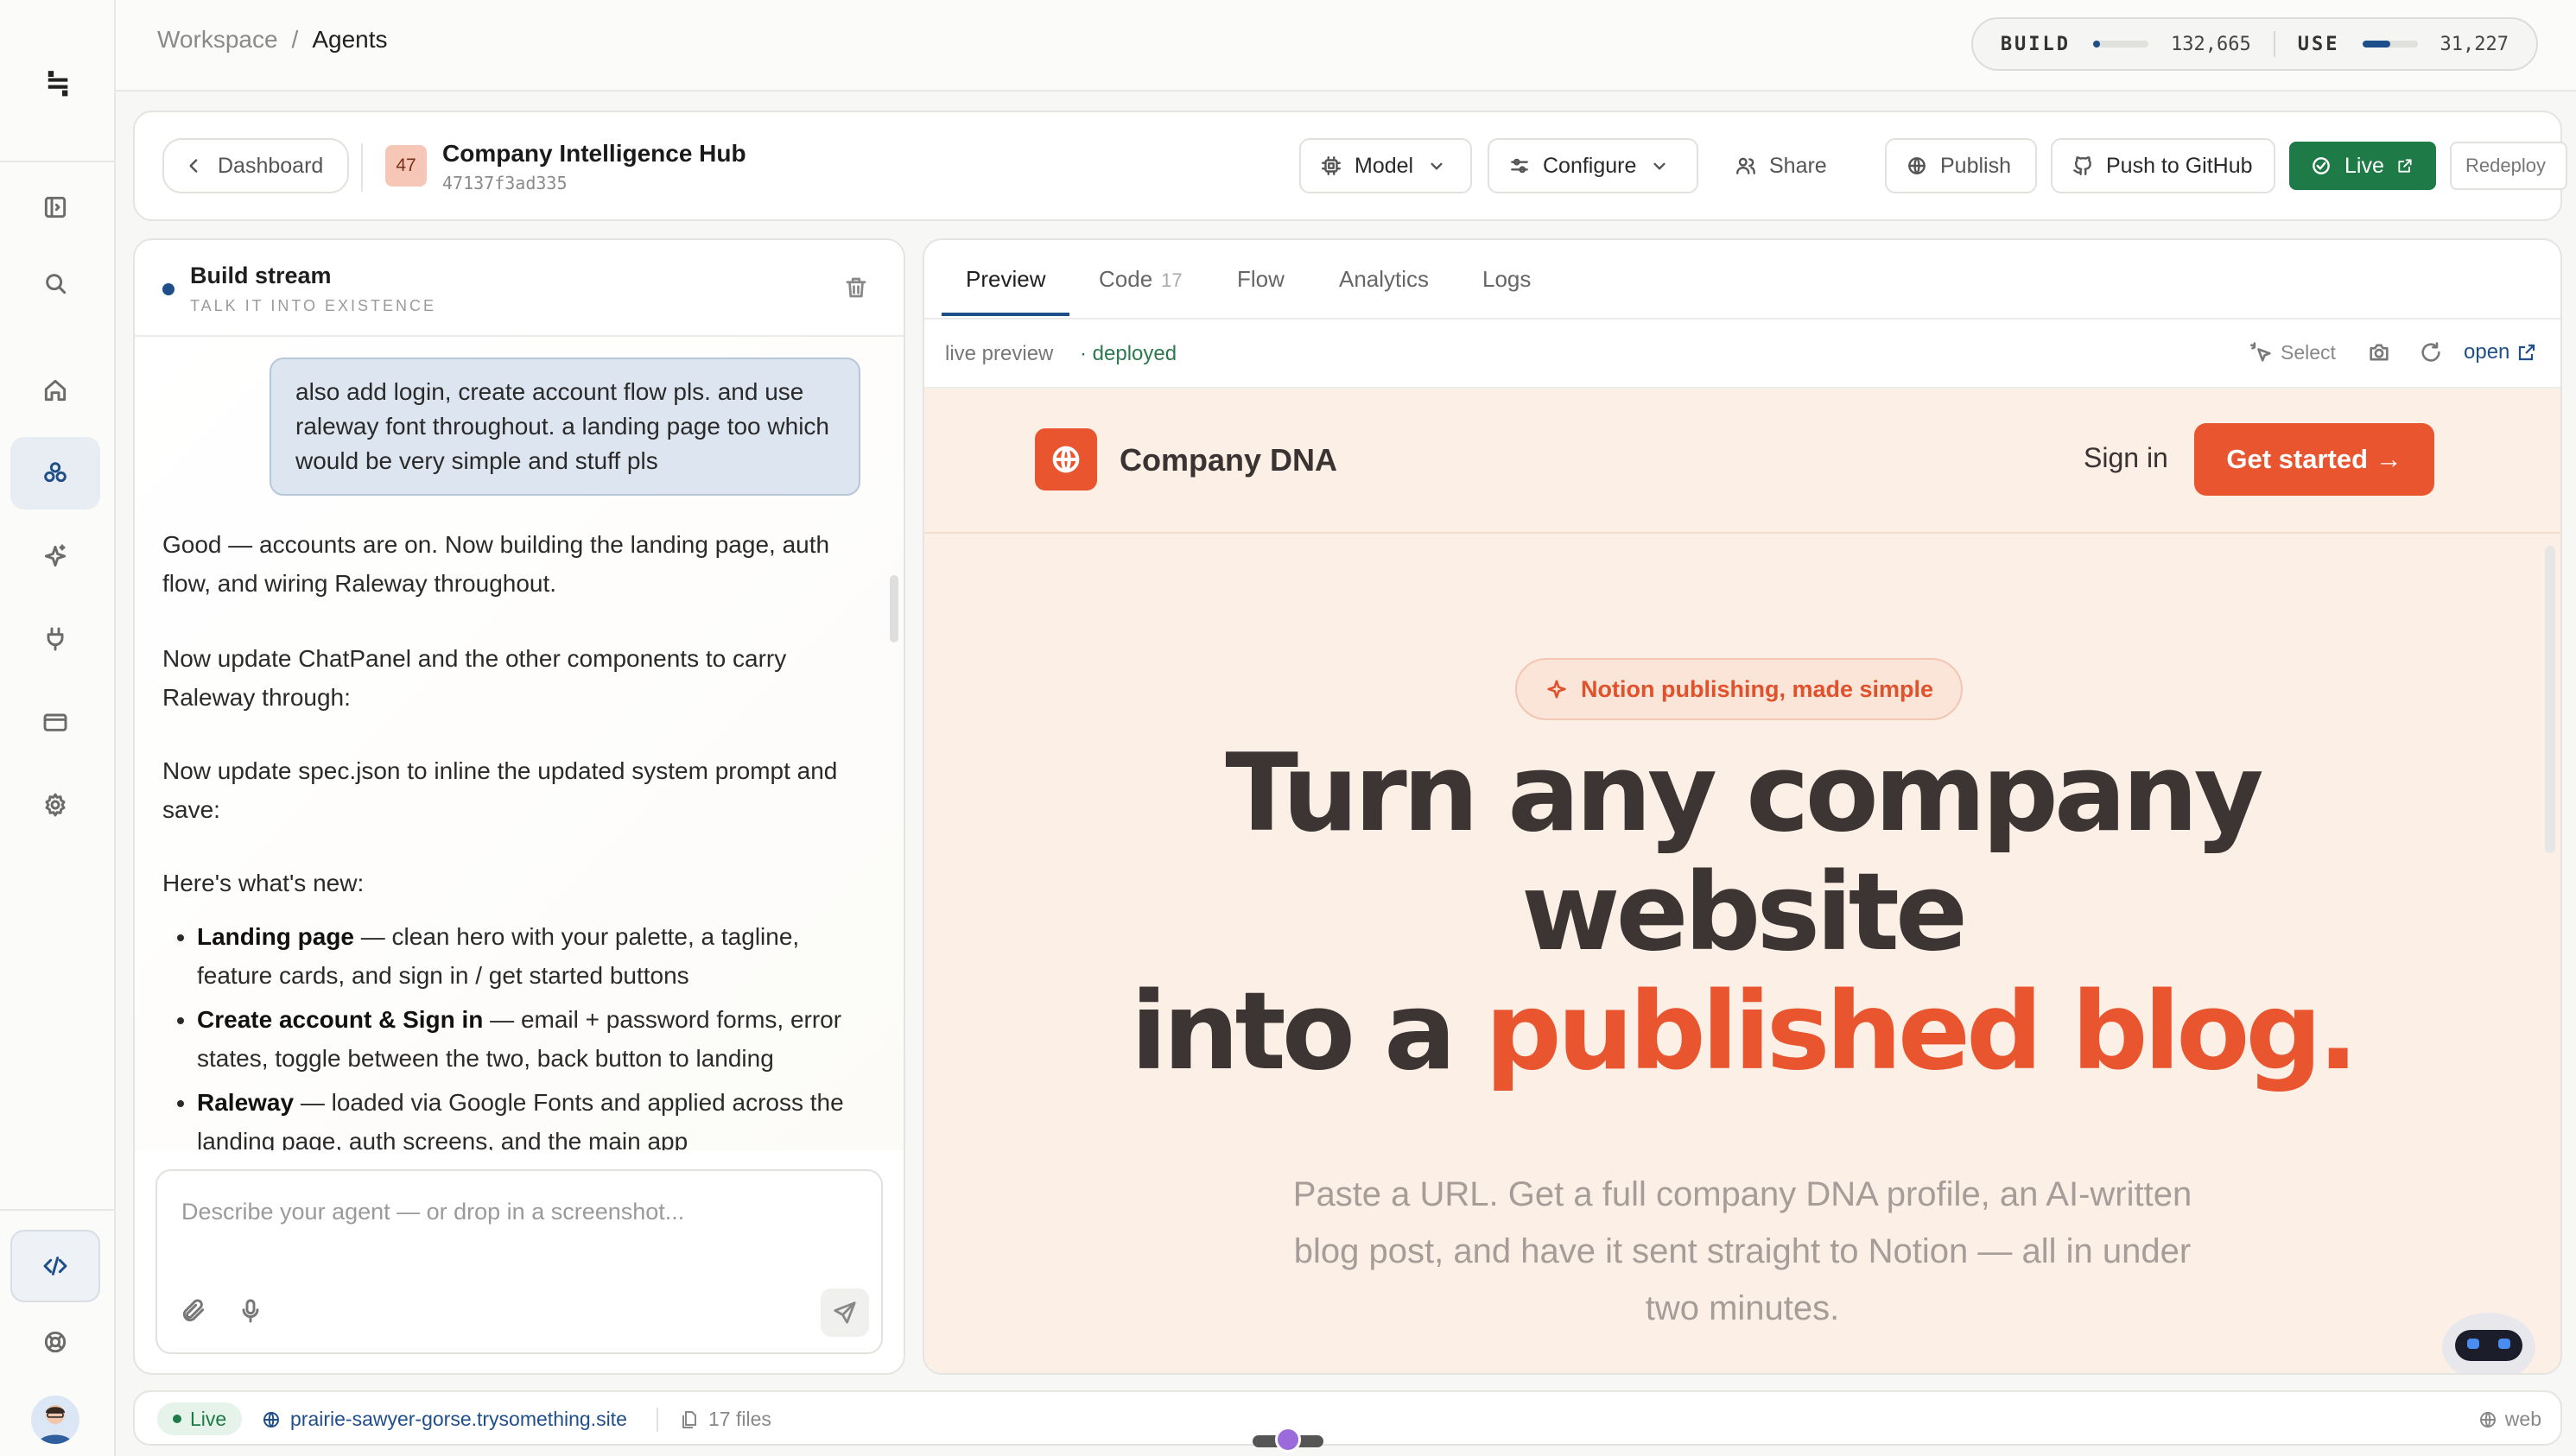 The width and height of the screenshot is (2576, 1456). Describe the element at coordinates (2126, 458) in the screenshot. I see `site-sign-in-link: Sign in` at that location.